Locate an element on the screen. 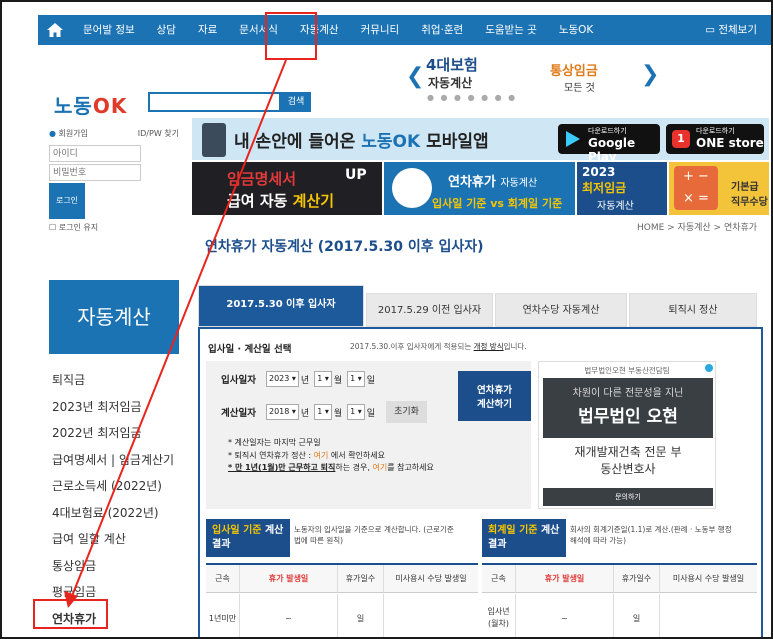 This screenshot has height=639, width=773. nav-item: 노동OK is located at coordinates (576, 30).